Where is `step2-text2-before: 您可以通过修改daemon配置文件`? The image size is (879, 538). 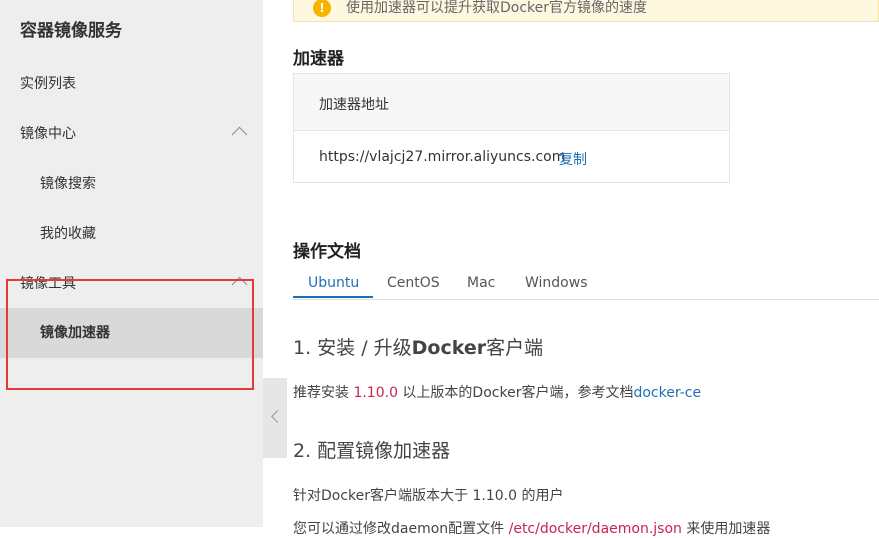
step2-text2-before: 您可以通过修改daemon配置文件 is located at coordinates (401, 529).